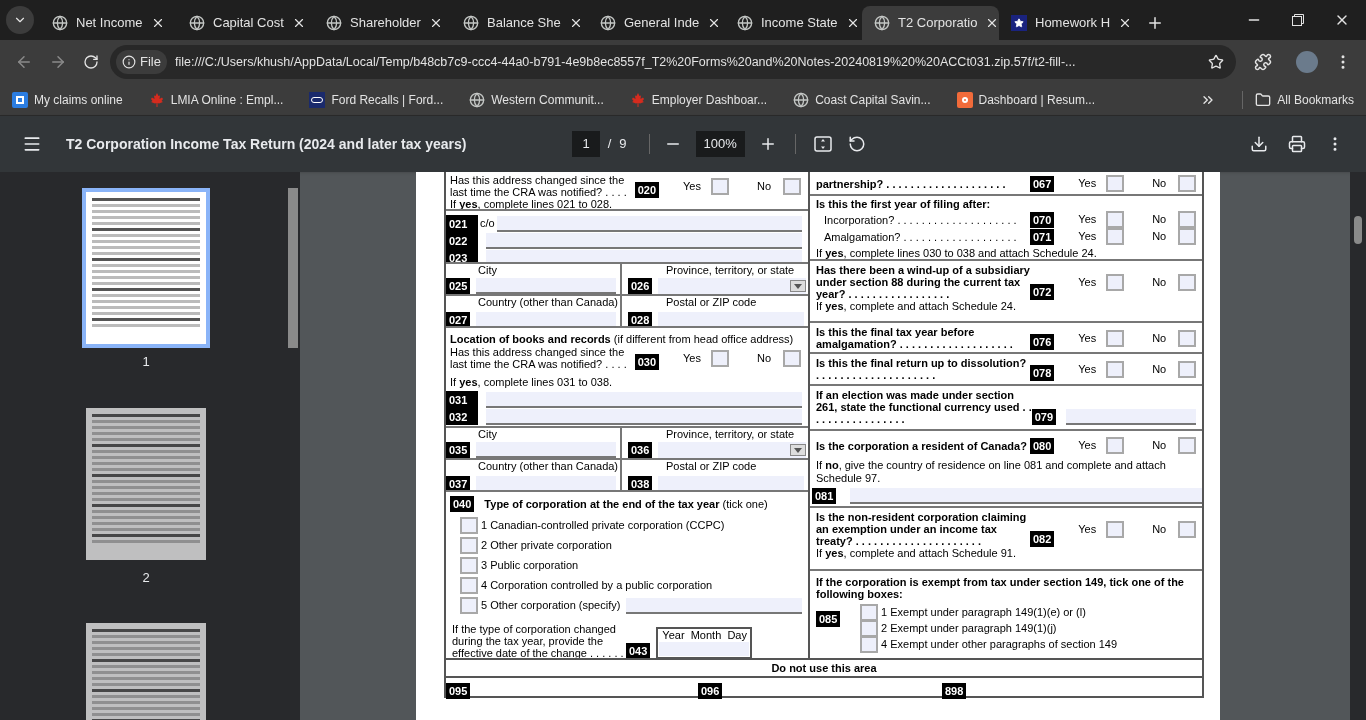 The image size is (1366, 720). I want to click on browser-tab: Net Income, so click(108, 23).